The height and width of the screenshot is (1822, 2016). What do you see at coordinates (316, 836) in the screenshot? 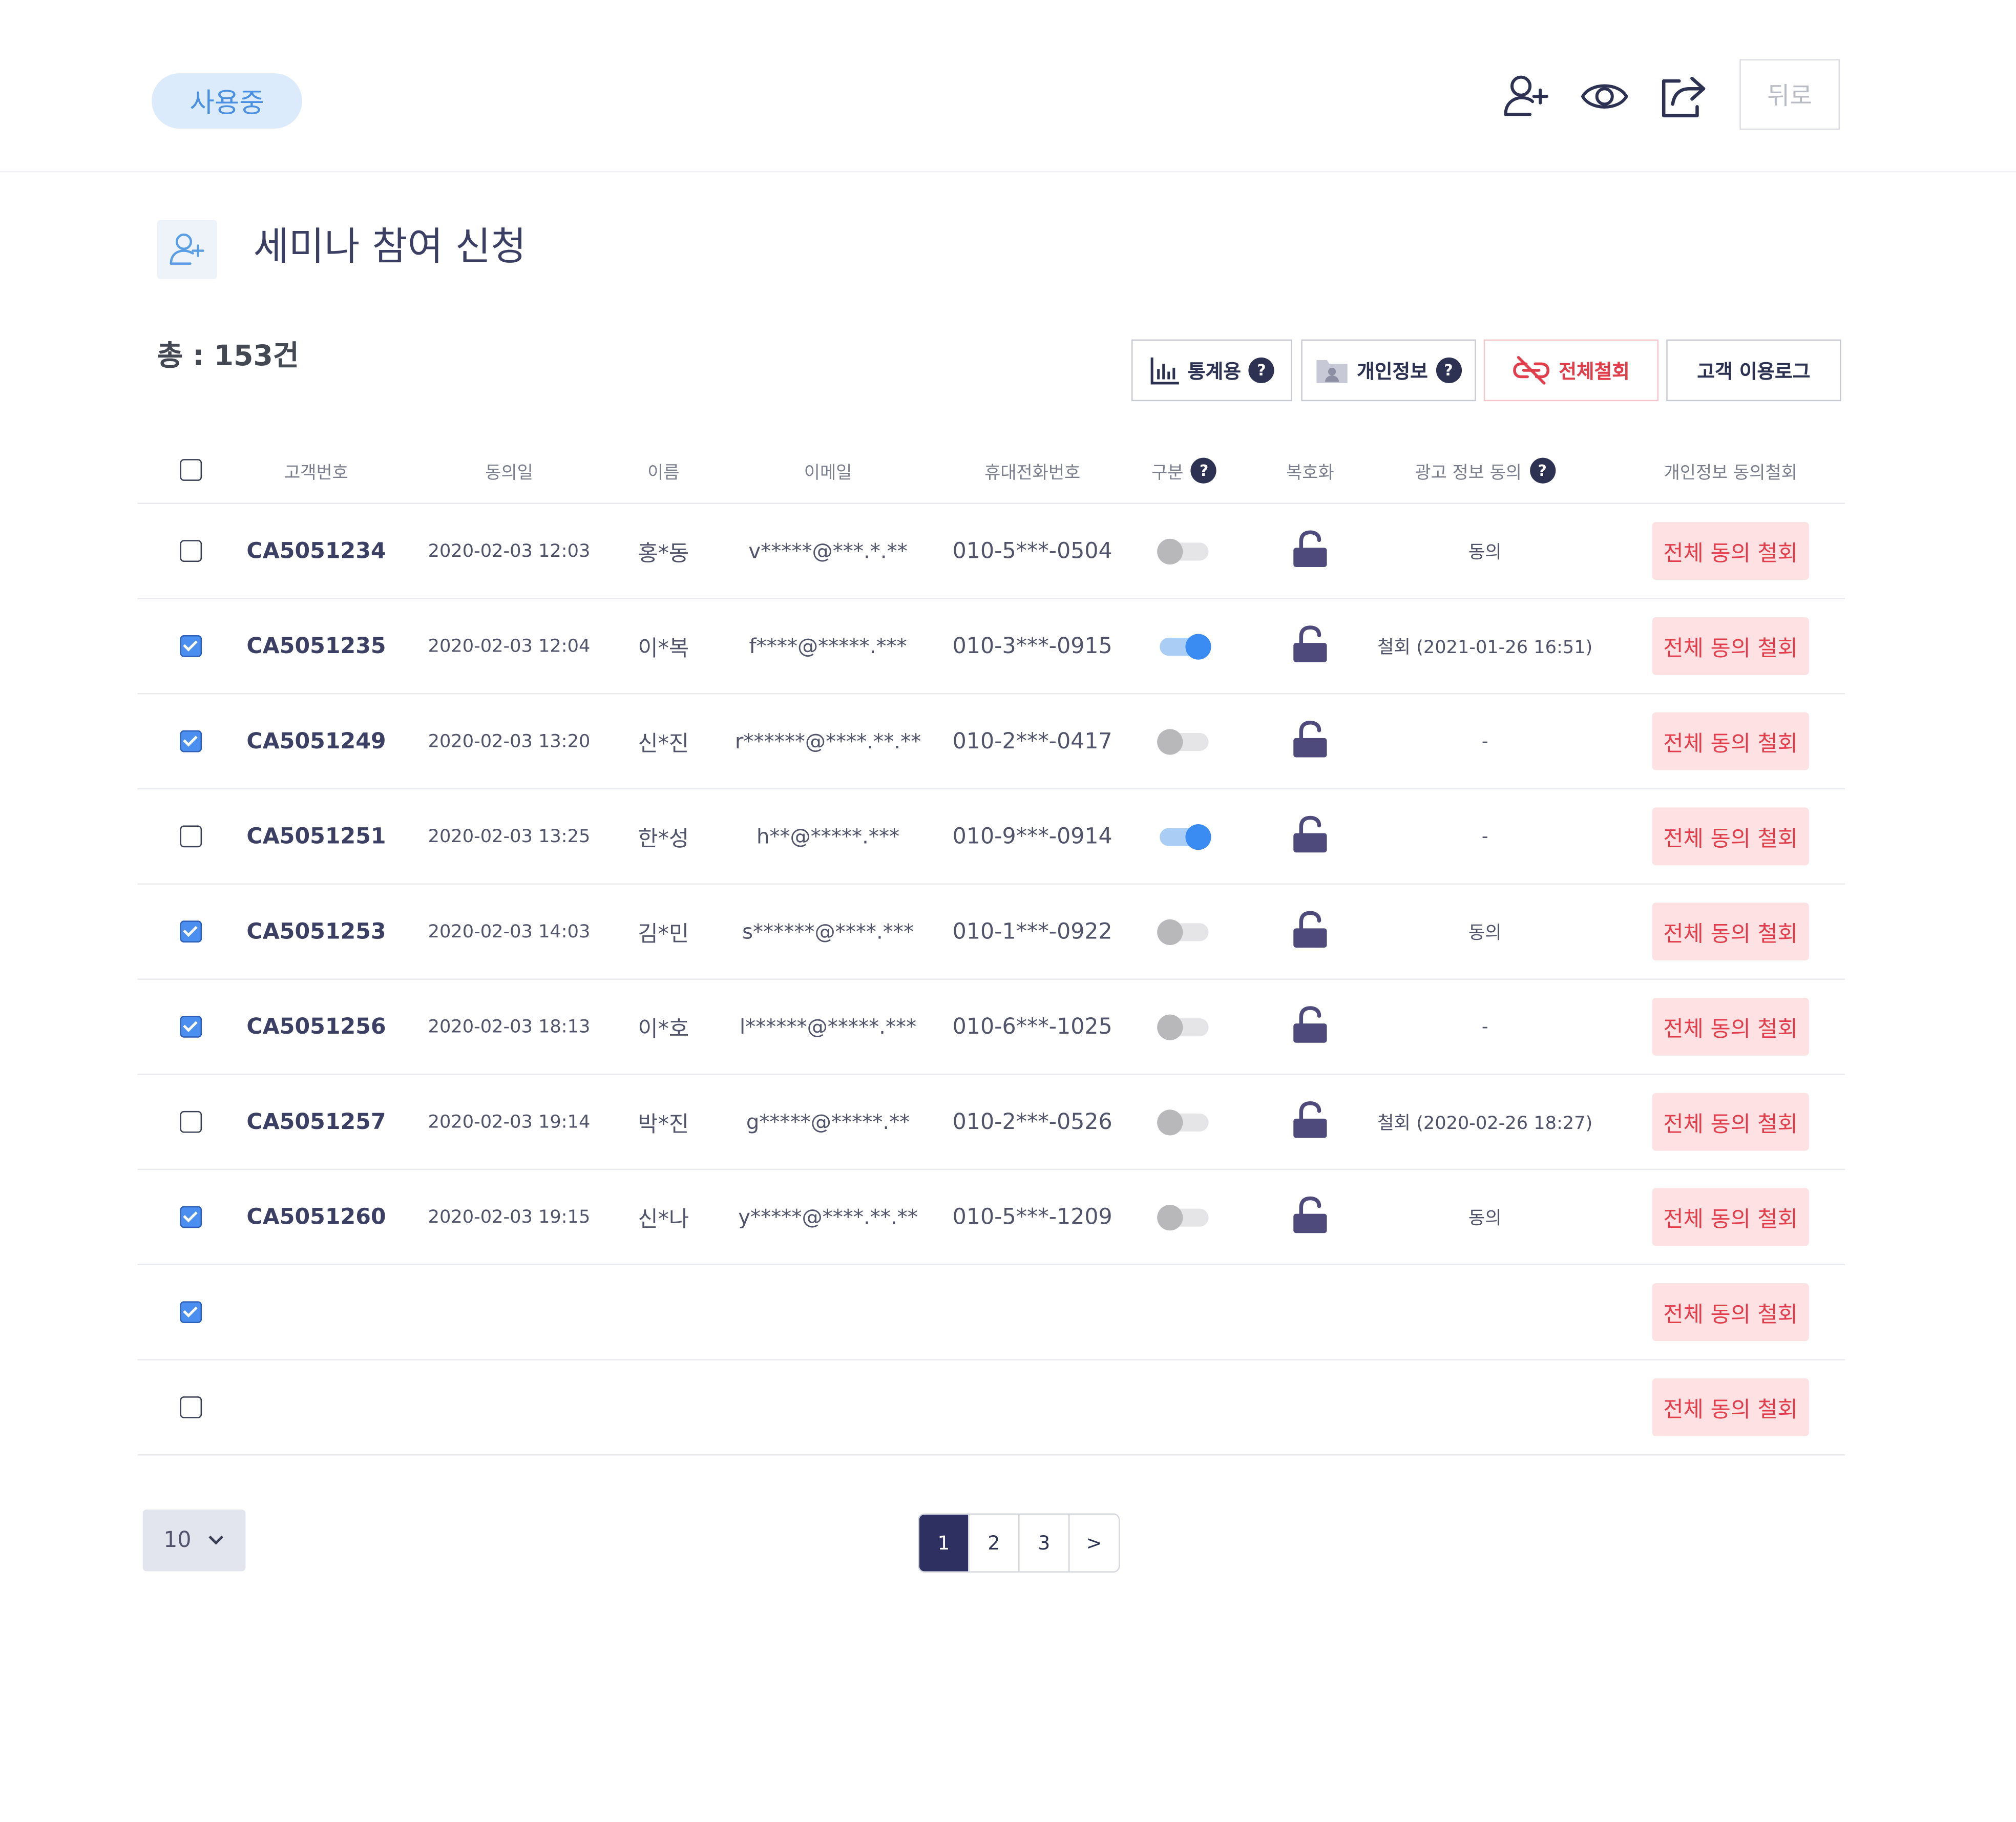
I see `customer-id: CA5051251` at bounding box center [316, 836].